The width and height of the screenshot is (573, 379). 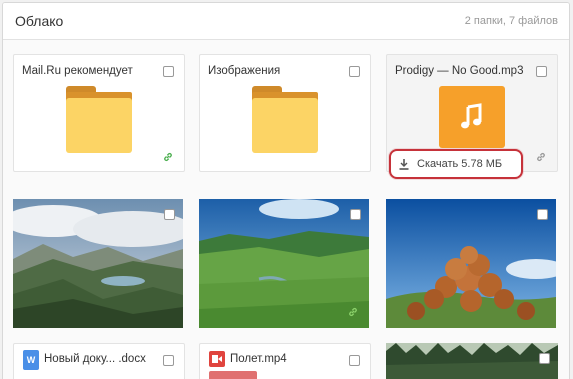 I want to click on folder-card-mailru: Mail.Ru рекомендует, so click(x=99, y=113).